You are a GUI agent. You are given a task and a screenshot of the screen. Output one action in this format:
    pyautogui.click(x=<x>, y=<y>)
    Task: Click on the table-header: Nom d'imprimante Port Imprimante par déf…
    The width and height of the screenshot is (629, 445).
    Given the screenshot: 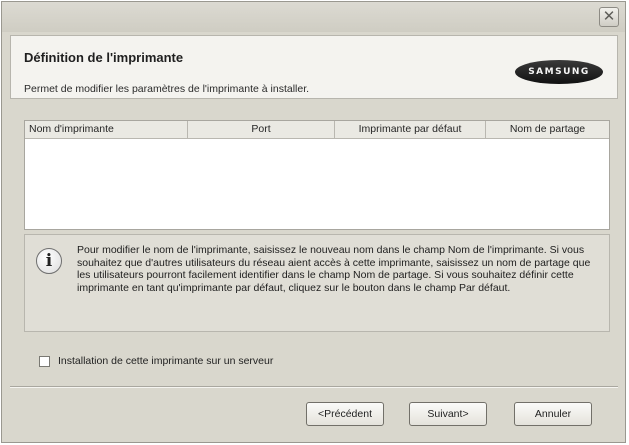 What is the action you would take?
    pyautogui.click(x=317, y=130)
    